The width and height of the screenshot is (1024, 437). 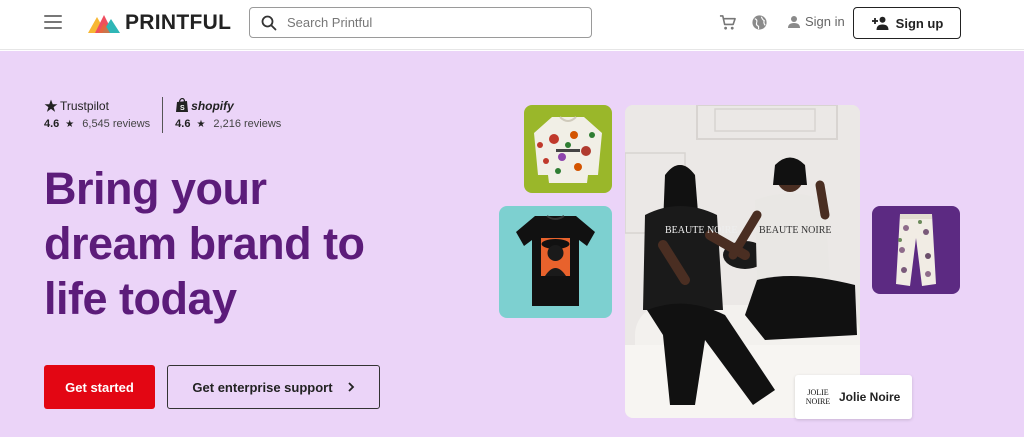 I want to click on menu-icon, so click(x=53, y=22).